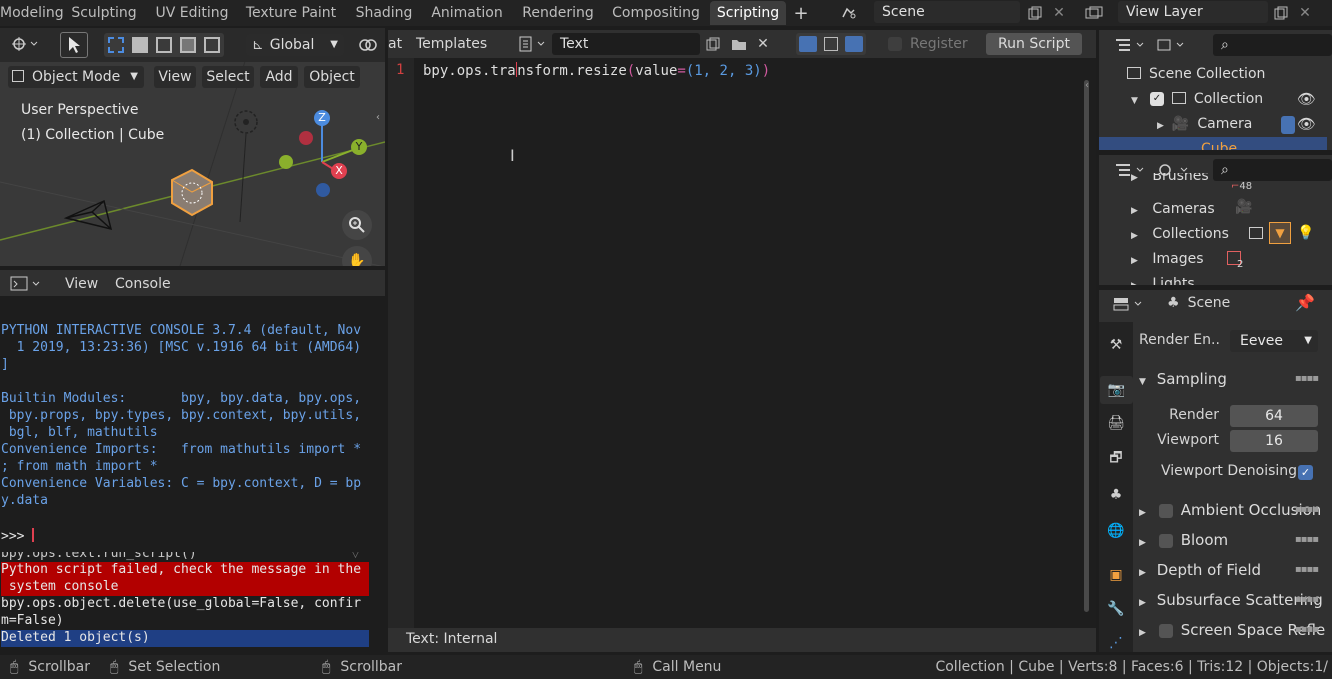 This screenshot has height=679, width=1332. Describe the element at coordinates (1170, 182) in the screenshot. I see `blend-row-brushes: ▶ Brushes` at that location.